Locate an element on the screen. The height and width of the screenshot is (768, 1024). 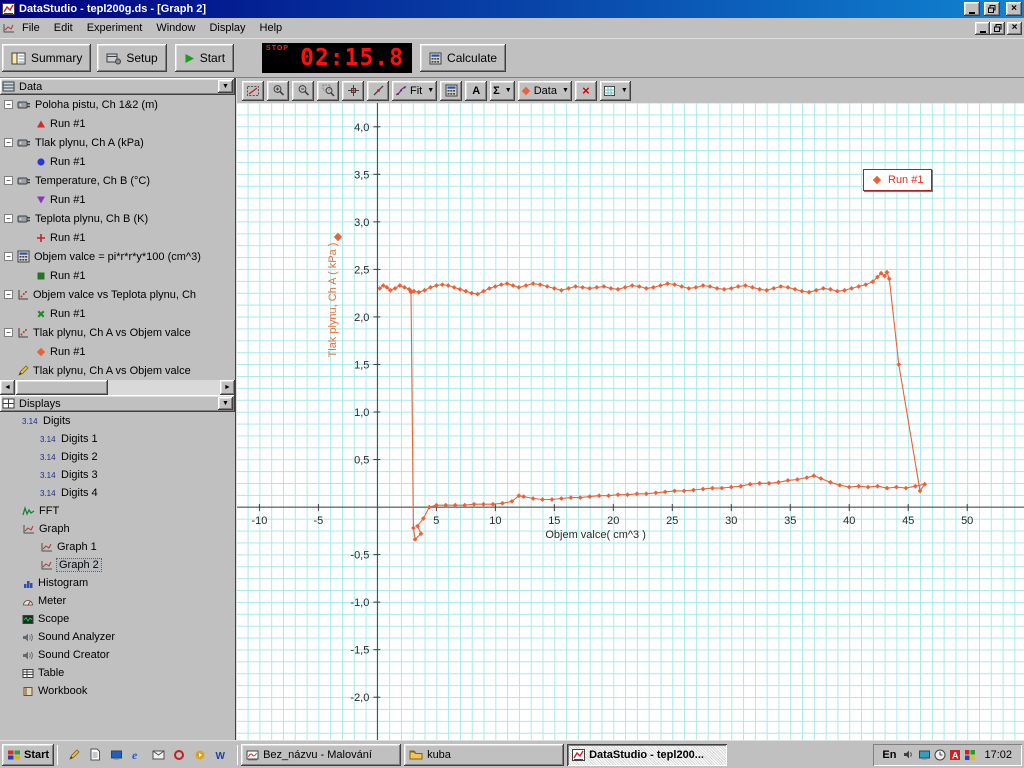
mdi-close-button: × is located at coordinates (1014, 28).